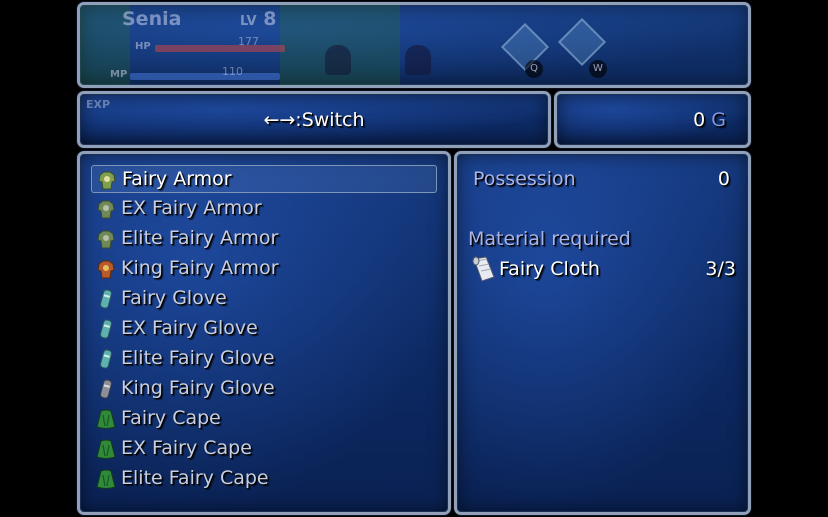 The width and height of the screenshot is (828, 517). What do you see at coordinates (106, 389) in the screenshot?
I see `gray-glove-icon` at bounding box center [106, 389].